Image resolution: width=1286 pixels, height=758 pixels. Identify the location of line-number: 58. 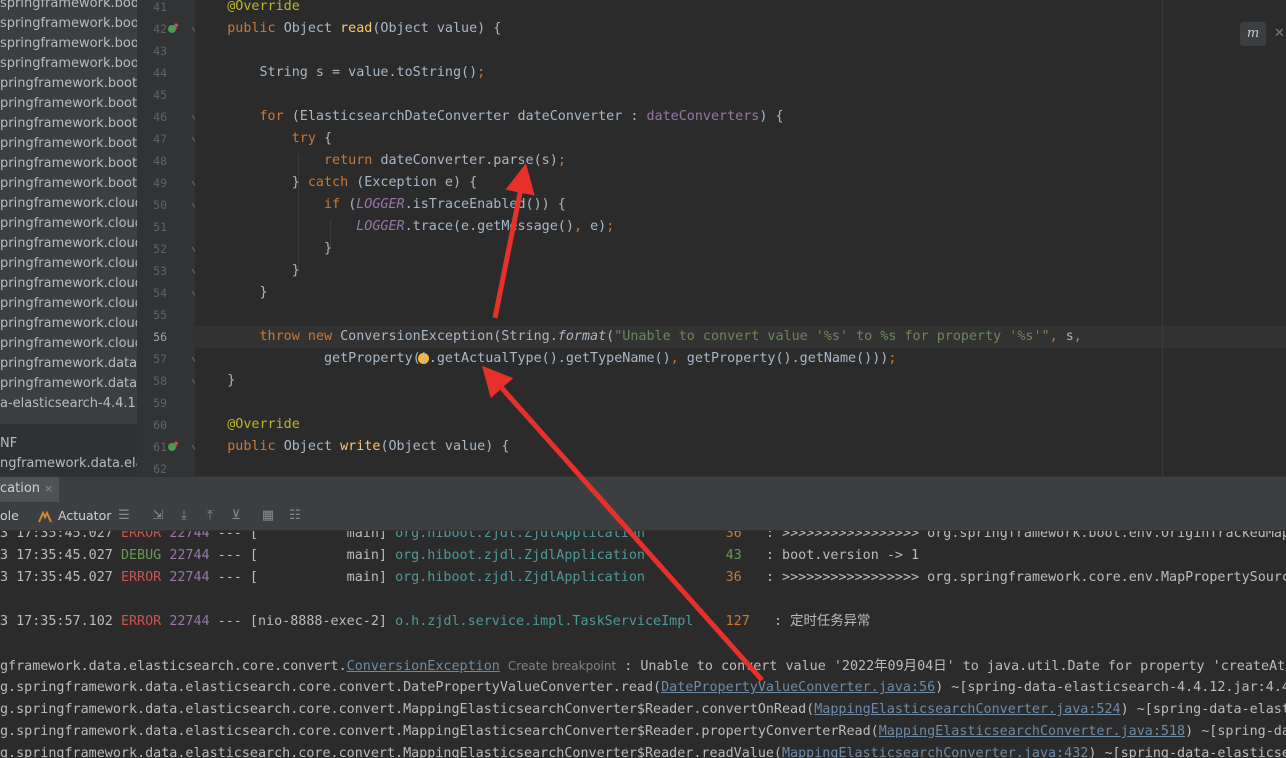
(152, 381).